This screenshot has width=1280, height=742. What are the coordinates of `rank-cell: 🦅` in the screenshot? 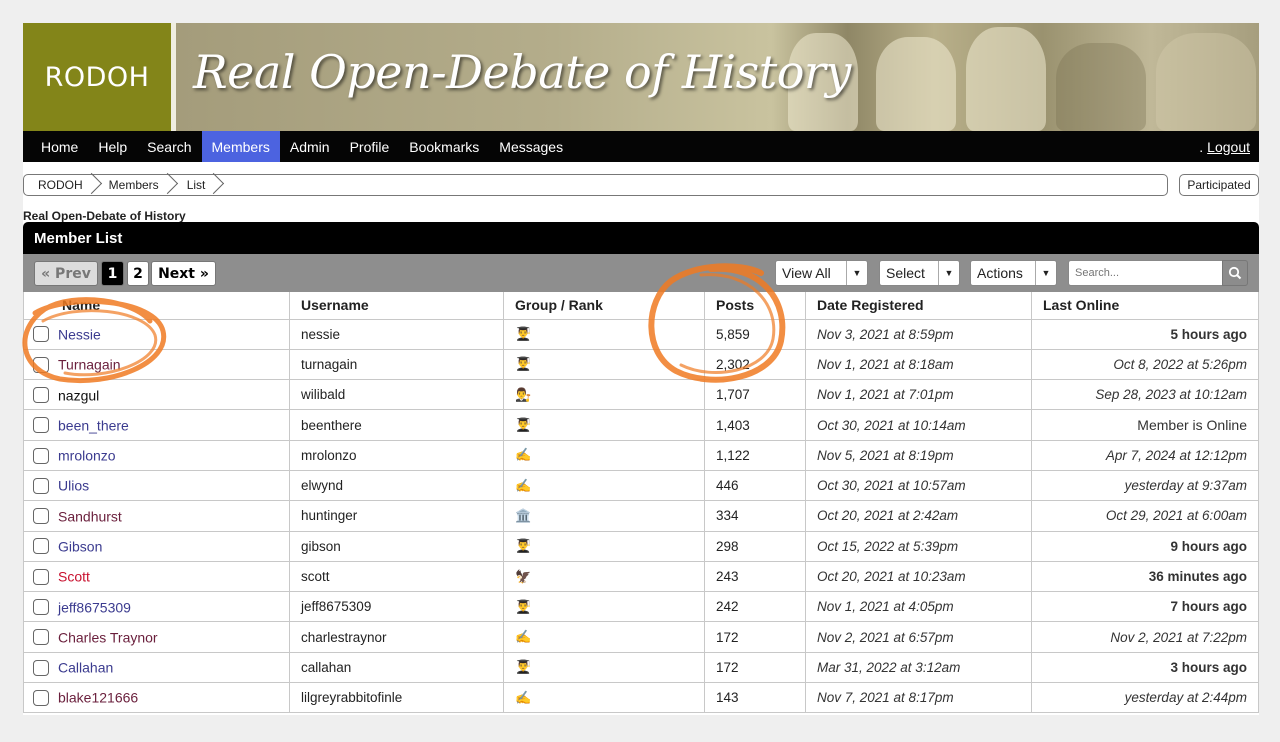 It's located at (604, 576).